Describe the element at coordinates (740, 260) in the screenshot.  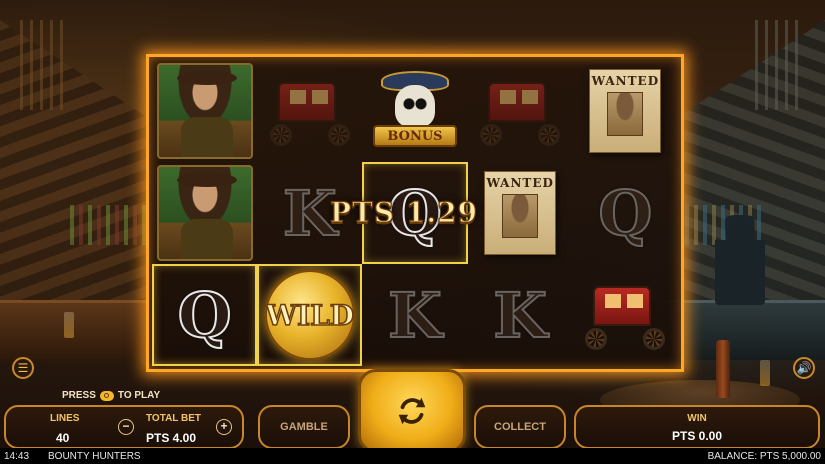
I see `cowboy-at-bar` at that location.